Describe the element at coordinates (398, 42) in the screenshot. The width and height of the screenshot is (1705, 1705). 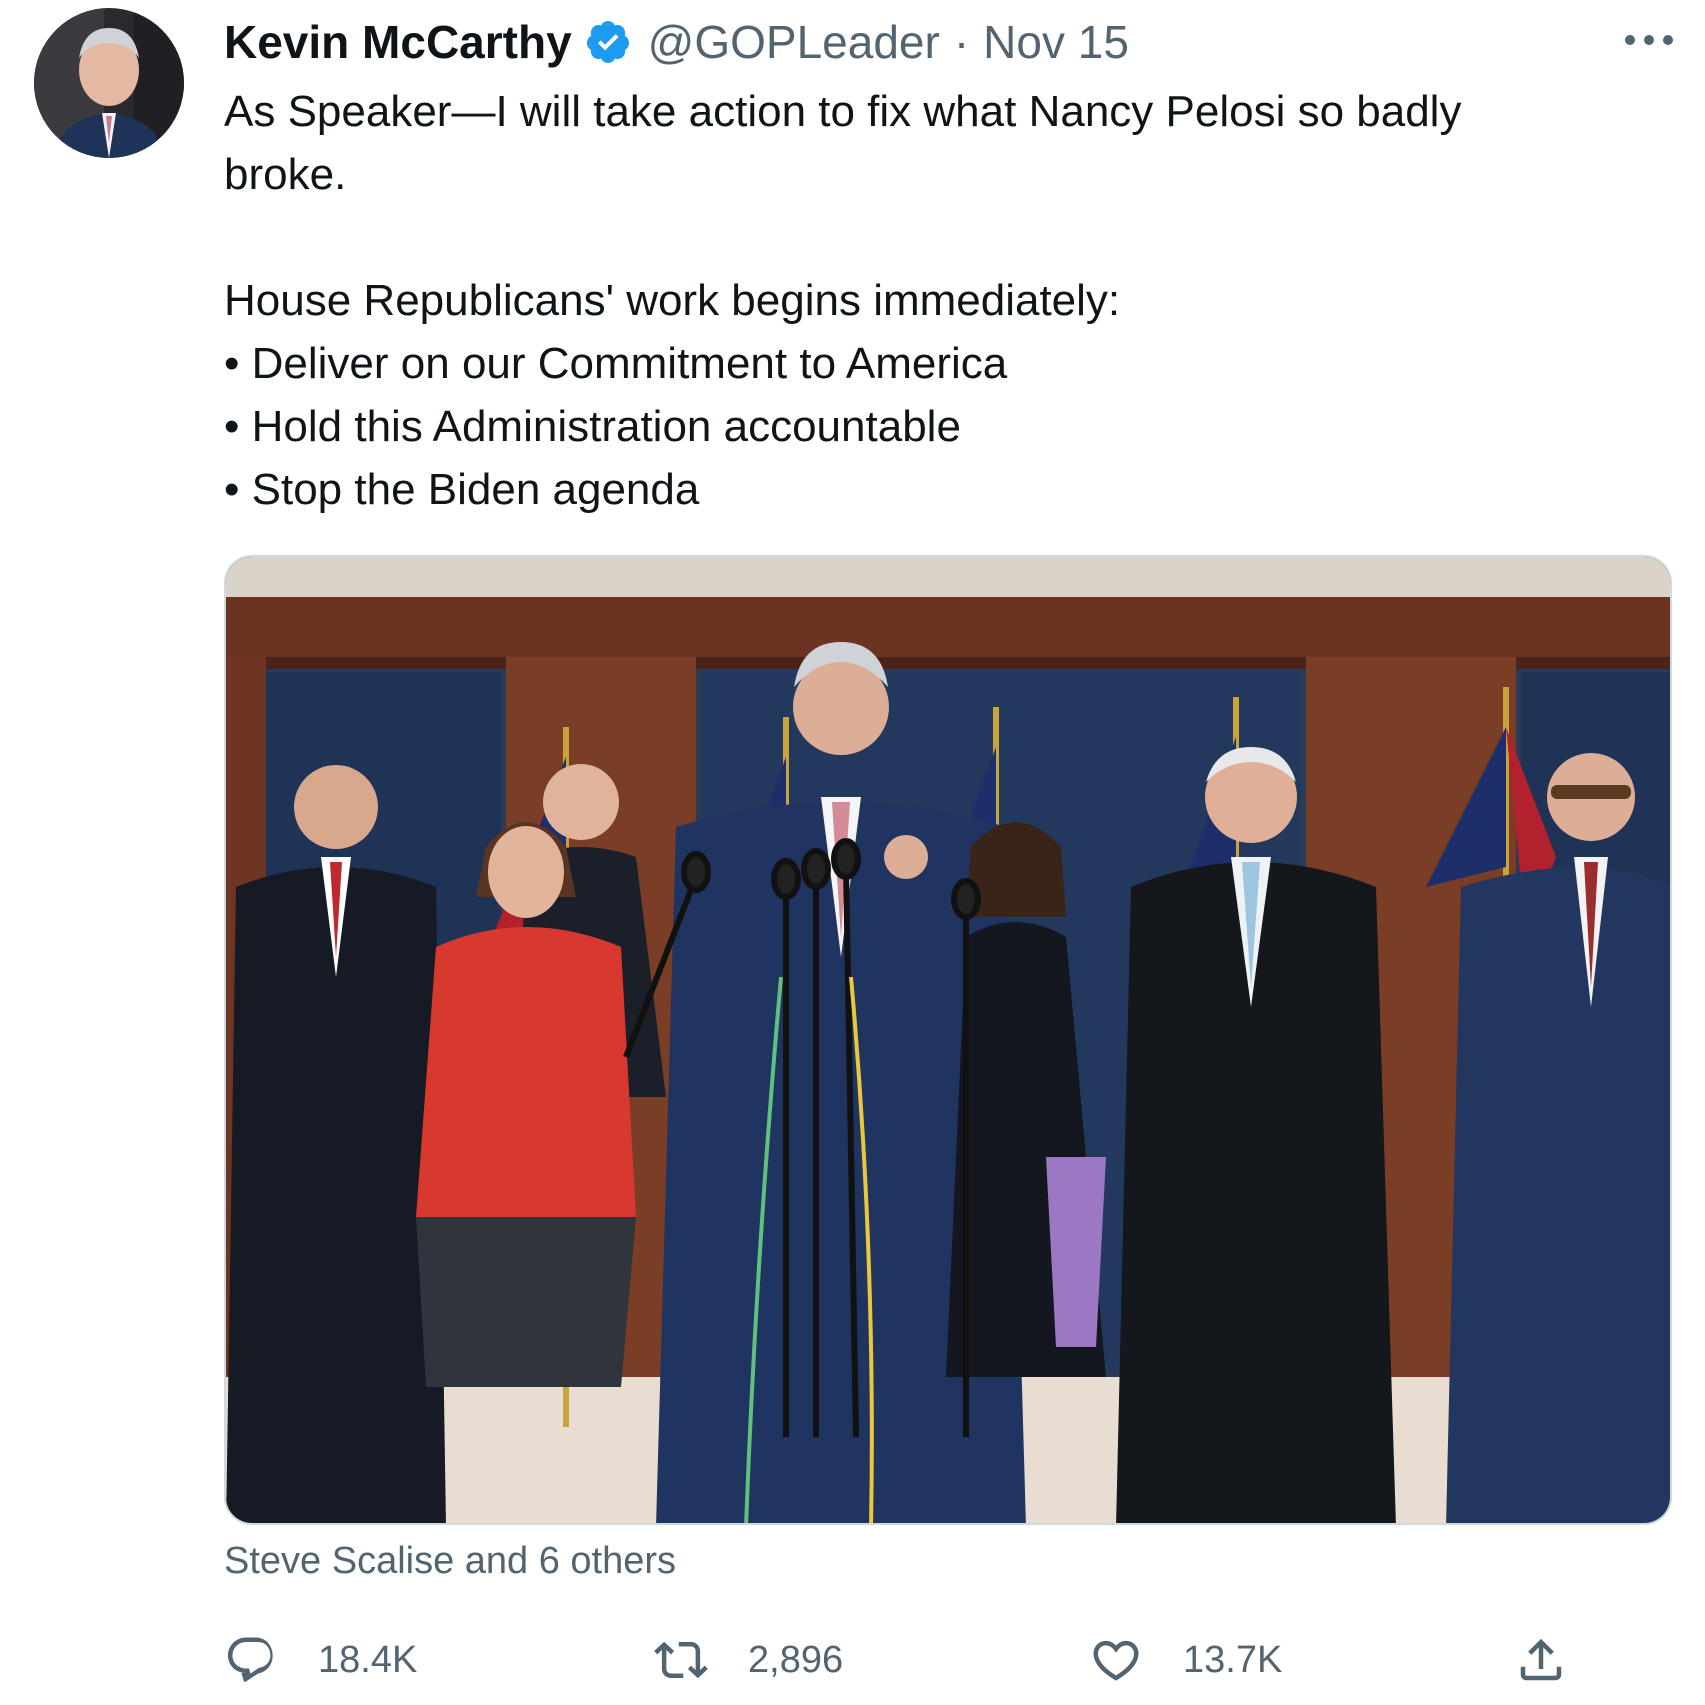
I see `author-name: Kevin McCarthy` at that location.